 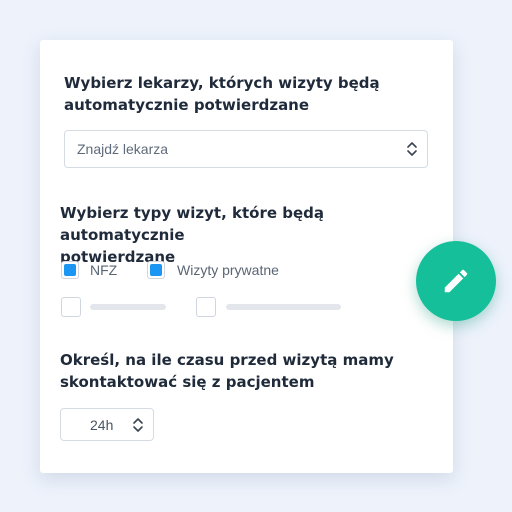 I want to click on pencil-icon, so click(x=456, y=281).